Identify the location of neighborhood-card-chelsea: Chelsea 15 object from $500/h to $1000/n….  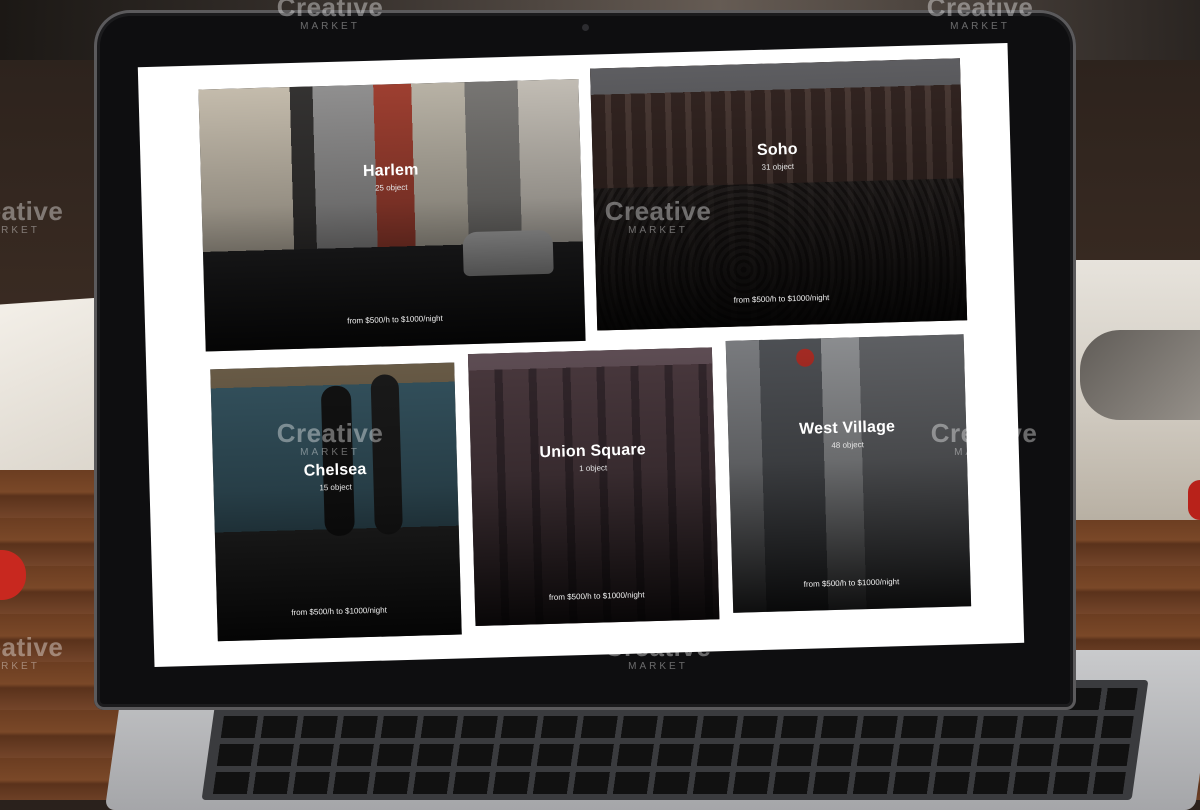
(336, 502).